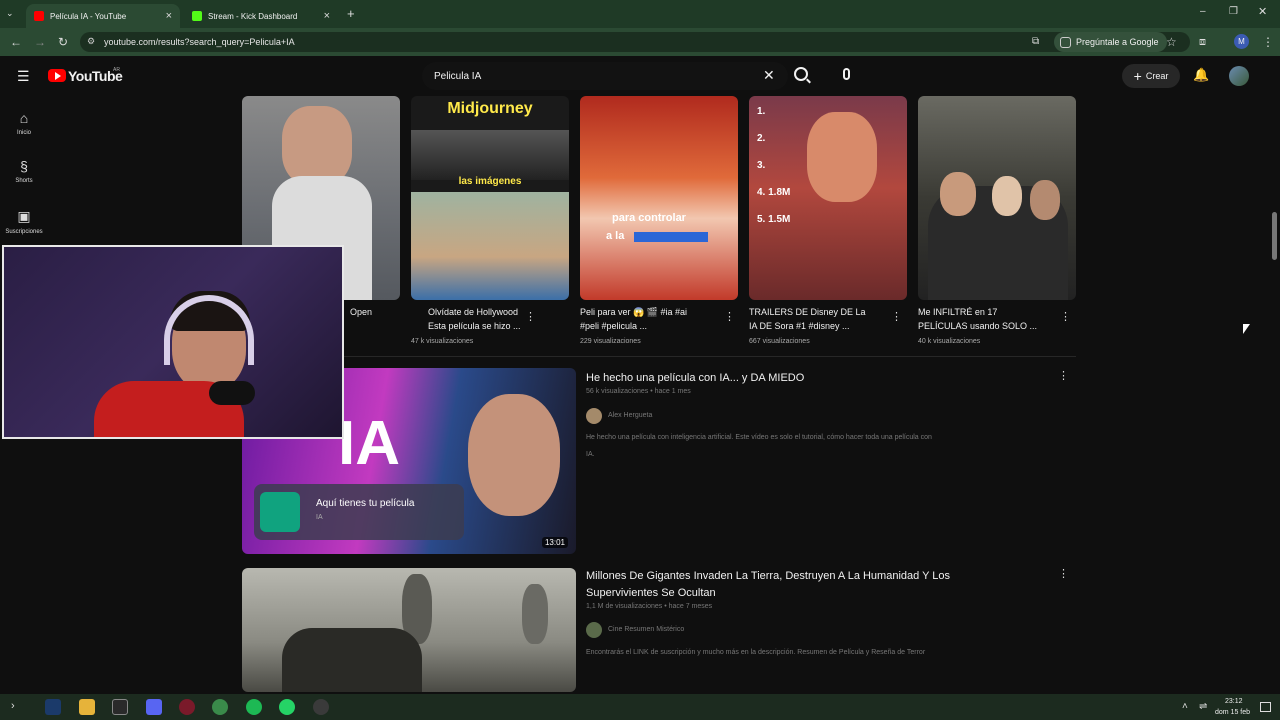 This screenshot has width=1280, height=720. I want to click on back-icon: ←, so click(16, 42).